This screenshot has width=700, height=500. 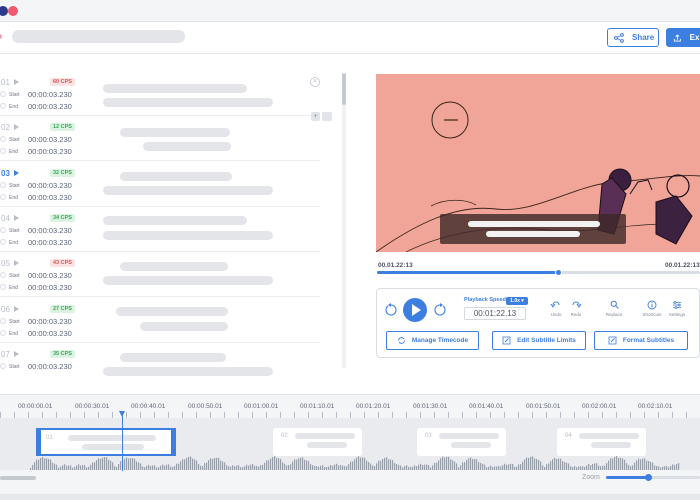 What do you see at coordinates (601, 442) in the screenshot?
I see `timeline-clip: 04` at bounding box center [601, 442].